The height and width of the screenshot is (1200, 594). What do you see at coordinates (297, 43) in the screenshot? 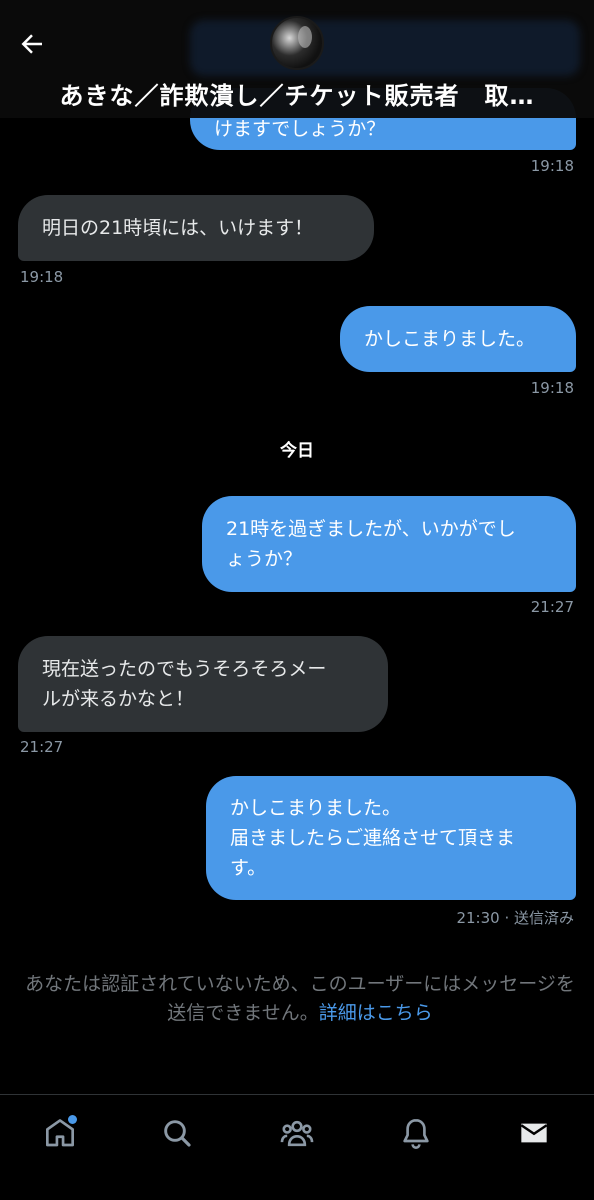
I see `avatar` at bounding box center [297, 43].